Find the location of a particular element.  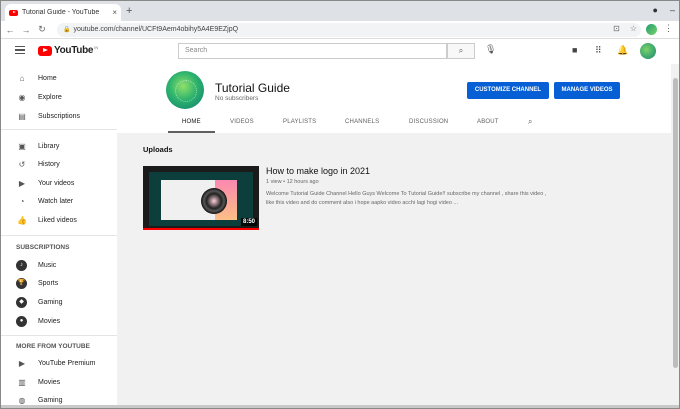

minimize-icon: – is located at coordinates (672, 10).